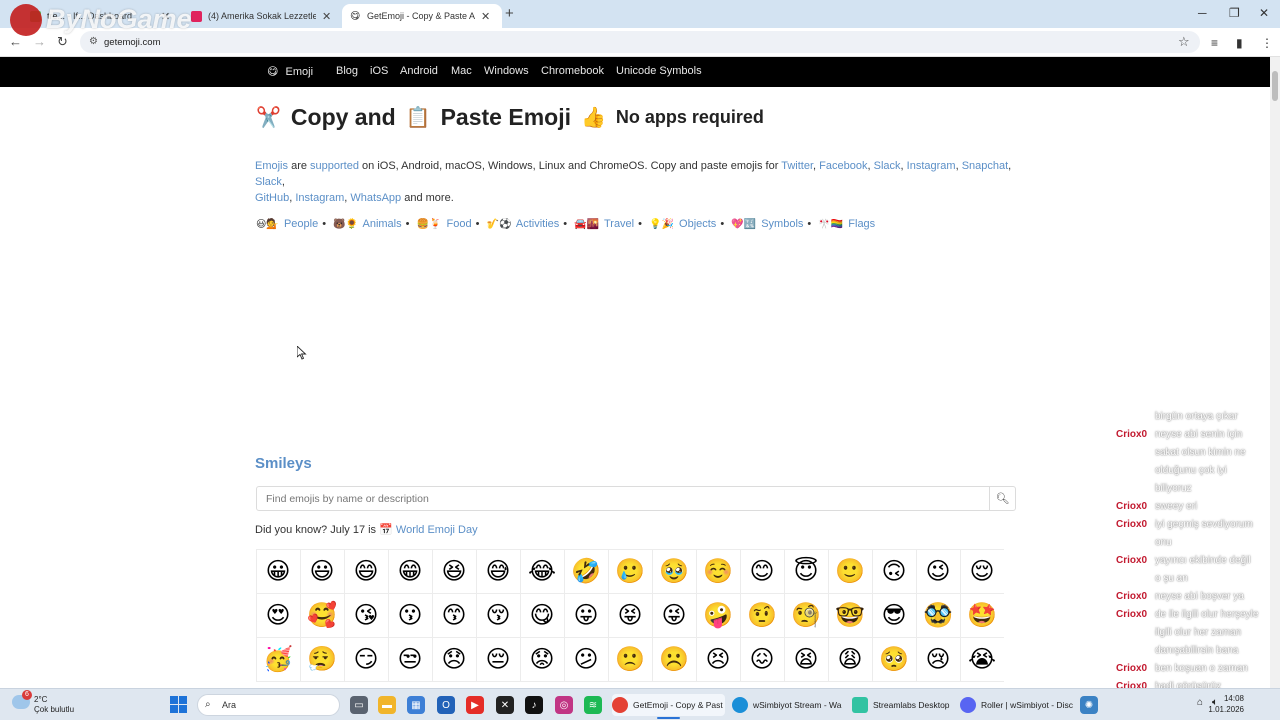 This screenshot has width=1280, height=720. Describe the element at coordinates (475, 705) in the screenshot. I see `youtube-icon: ▶` at that location.